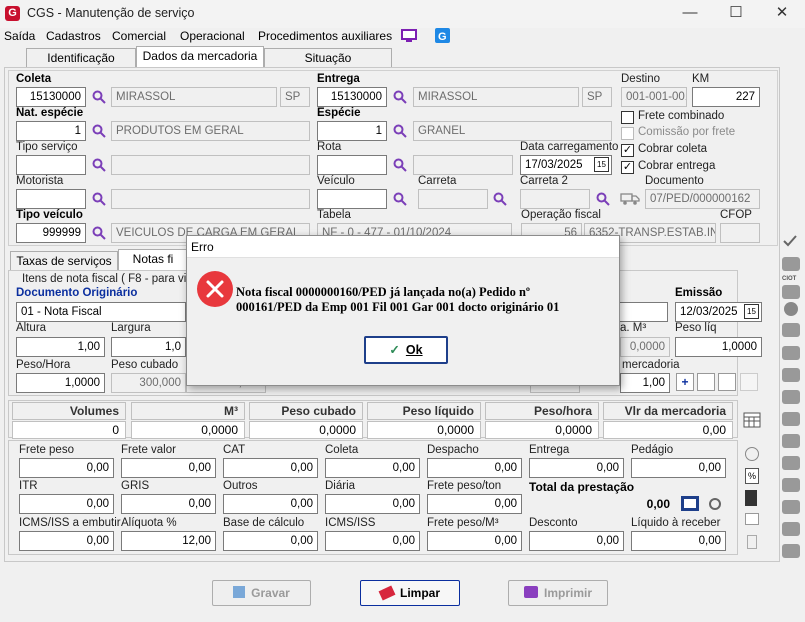  What do you see at coordinates (168, 504) in the screenshot?
I see `gris-input: 0,00` at bounding box center [168, 504].